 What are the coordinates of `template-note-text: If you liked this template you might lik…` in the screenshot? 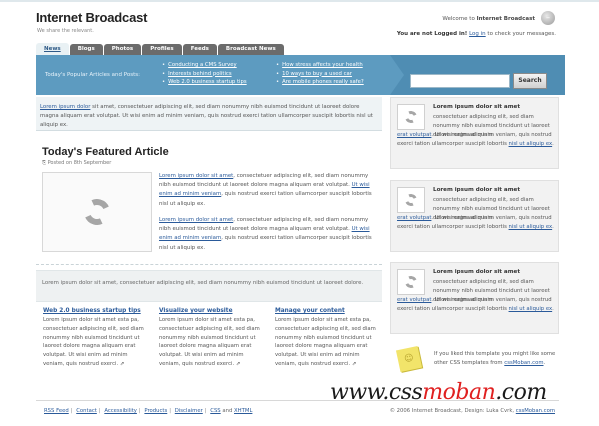 It's located at (496, 358).